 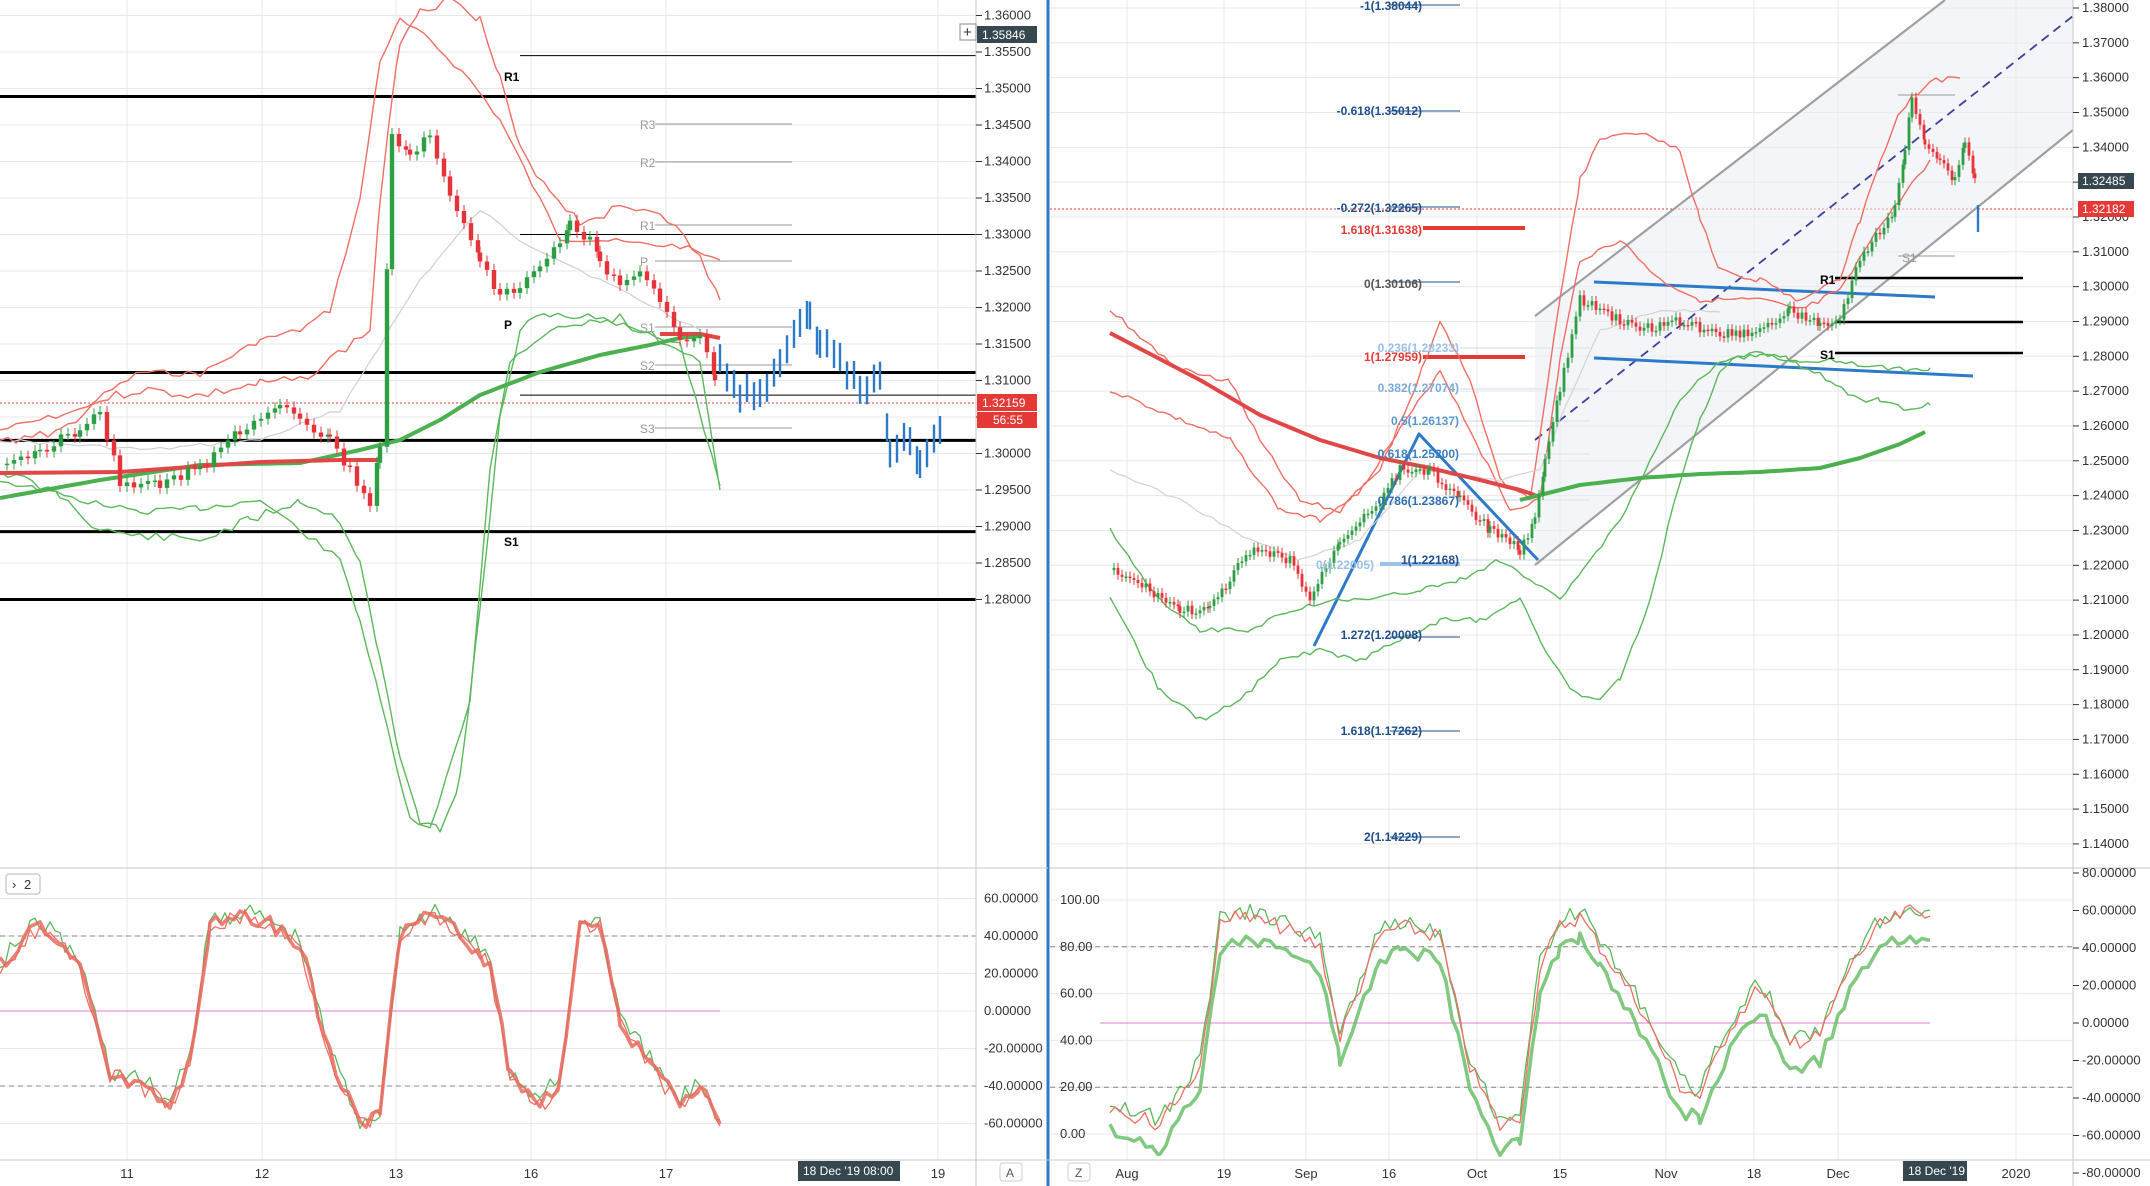 I want to click on collapse-button: › 2, so click(x=23, y=884).